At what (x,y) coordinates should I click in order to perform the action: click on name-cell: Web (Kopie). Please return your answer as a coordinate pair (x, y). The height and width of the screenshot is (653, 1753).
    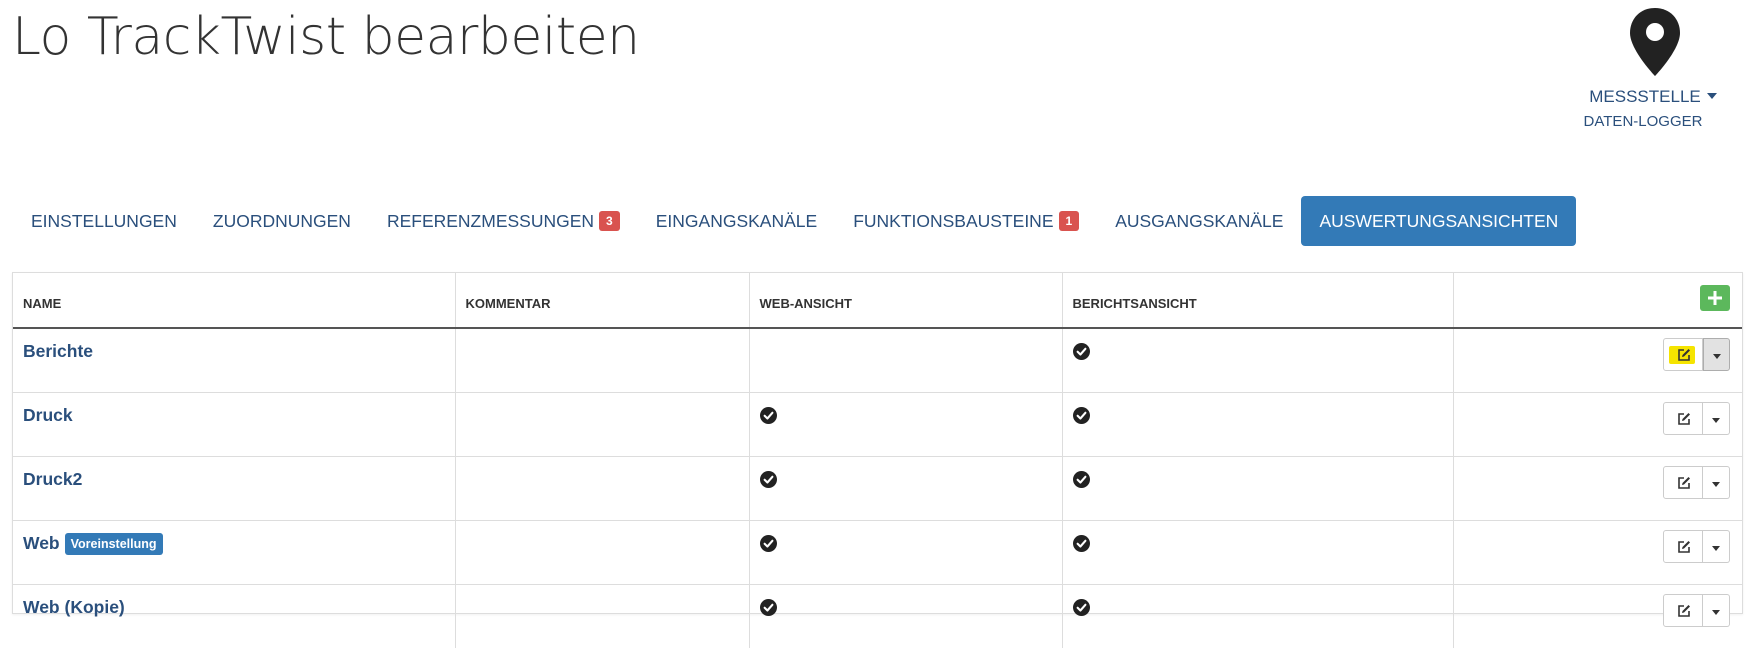
    Looking at the image, I should click on (234, 616).